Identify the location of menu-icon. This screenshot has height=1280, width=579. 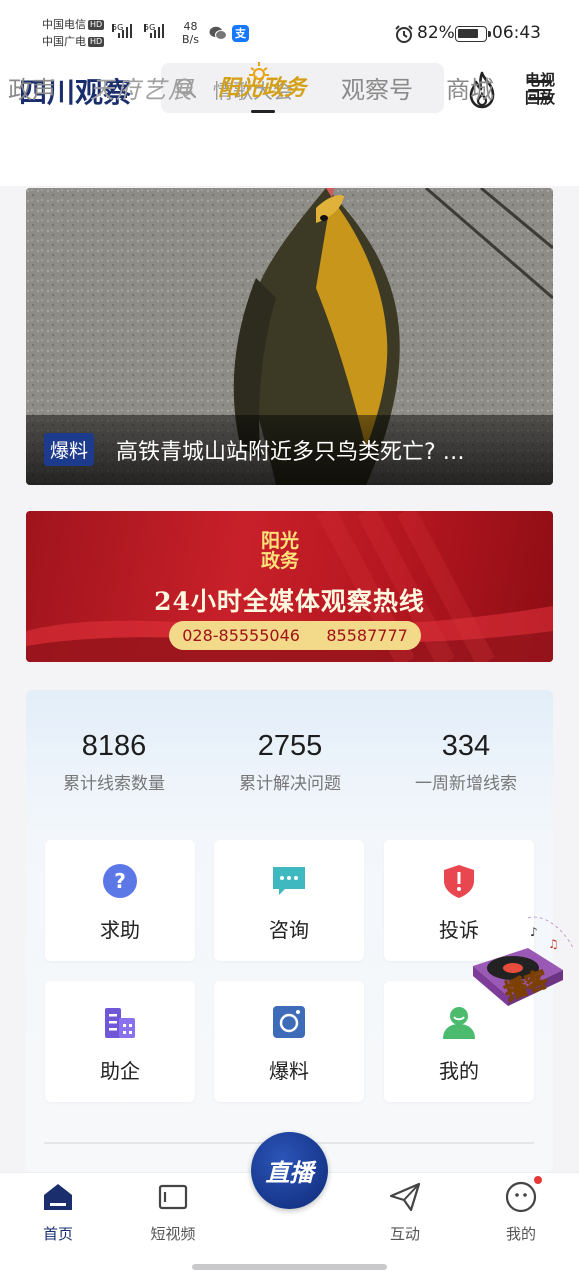
(540, 90).